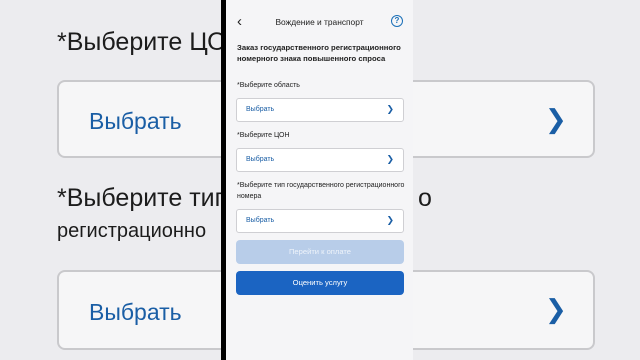 The image size is (640, 360). What do you see at coordinates (397, 21) in the screenshot?
I see `help-icon: ?` at bounding box center [397, 21].